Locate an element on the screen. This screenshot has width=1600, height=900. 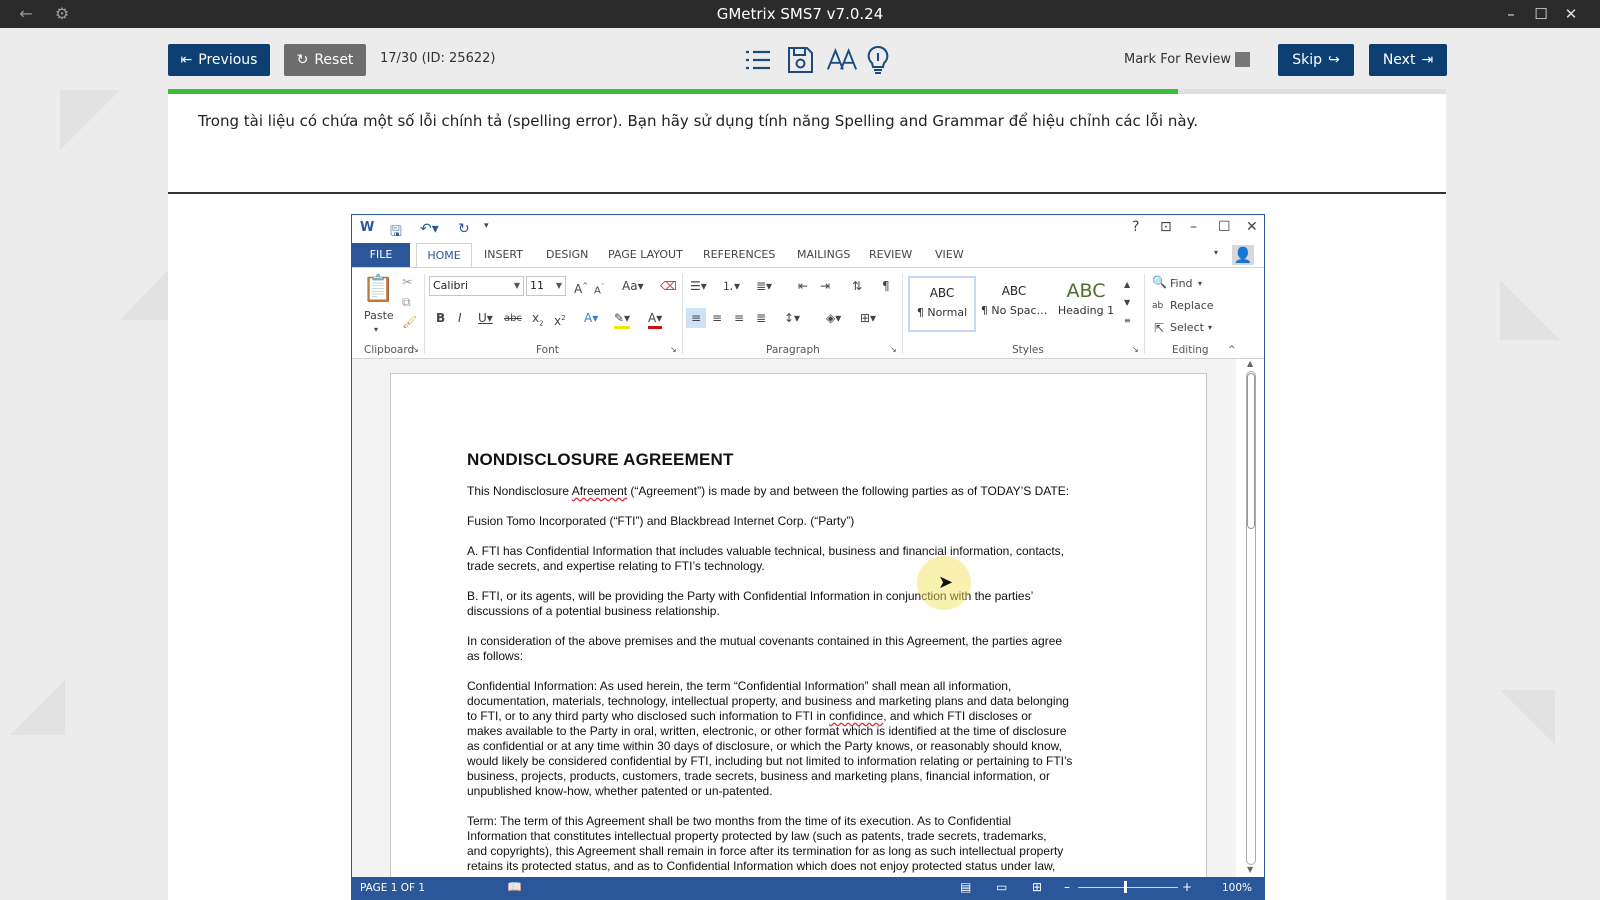
tab-home: HOME is located at coordinates (444, 255).